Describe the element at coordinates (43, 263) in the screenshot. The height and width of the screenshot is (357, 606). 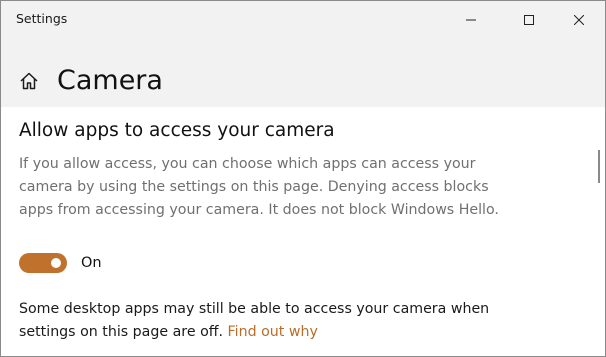
I see `camera-access-toggle` at that location.